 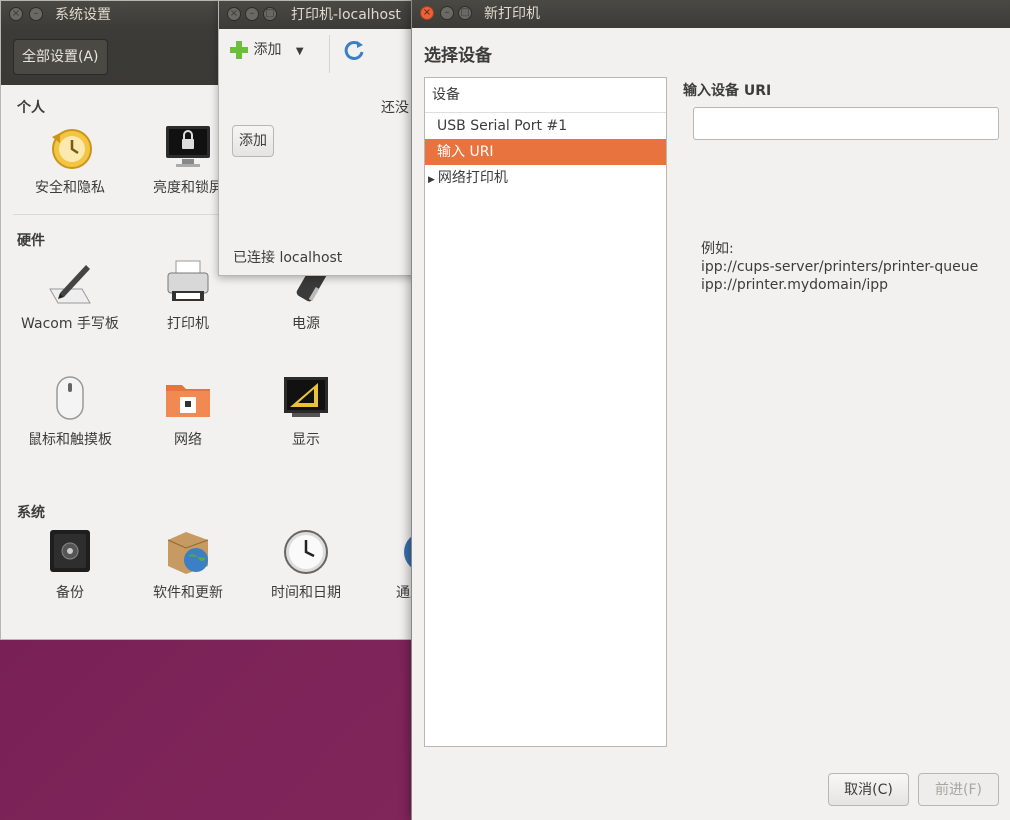 I want to click on uri-field-label: 输入设备 URI, so click(x=727, y=91).